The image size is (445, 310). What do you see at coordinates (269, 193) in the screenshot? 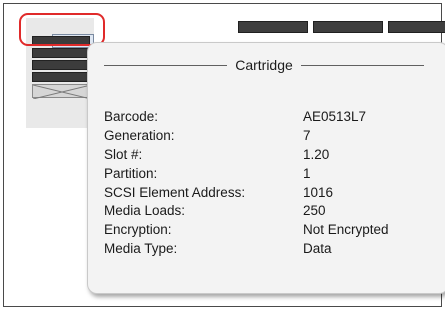
I see `property-scsi-element-address: SCSI Element Address: 1016` at bounding box center [269, 193].